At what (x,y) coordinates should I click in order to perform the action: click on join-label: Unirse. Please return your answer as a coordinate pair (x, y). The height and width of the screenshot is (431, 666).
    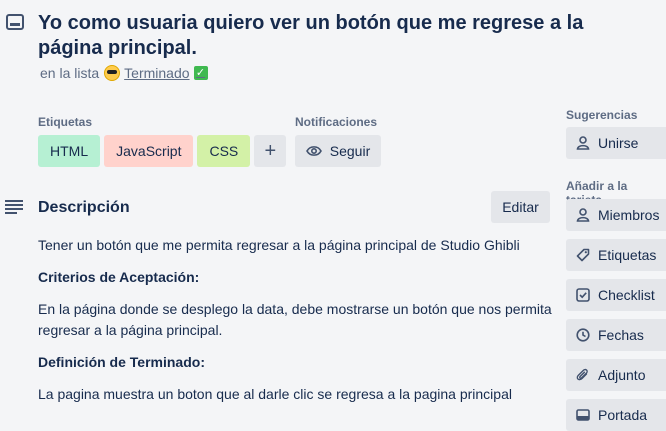
    Looking at the image, I should click on (618, 143).